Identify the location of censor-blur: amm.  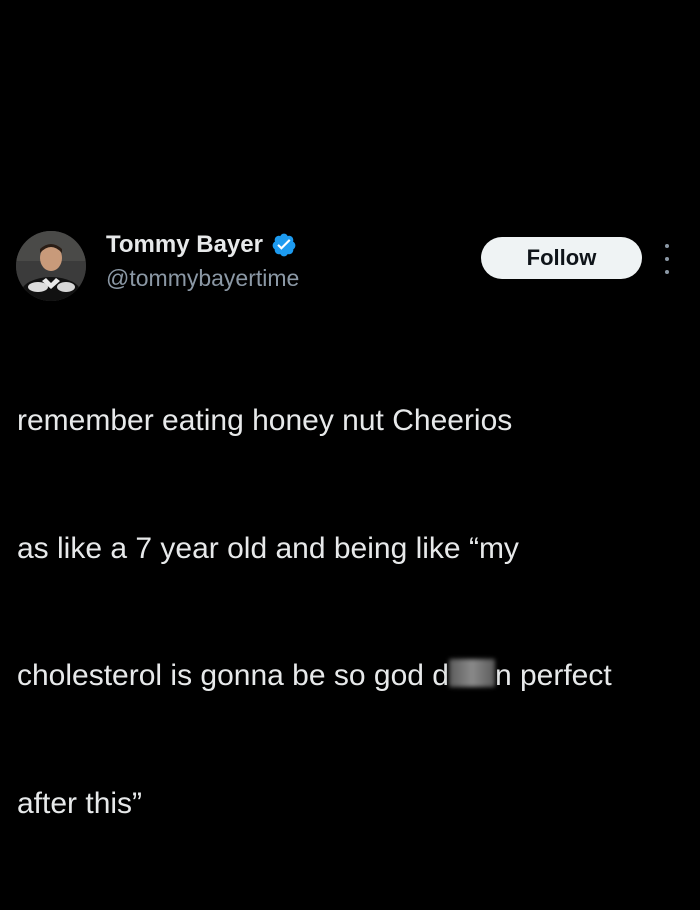
(471, 673).